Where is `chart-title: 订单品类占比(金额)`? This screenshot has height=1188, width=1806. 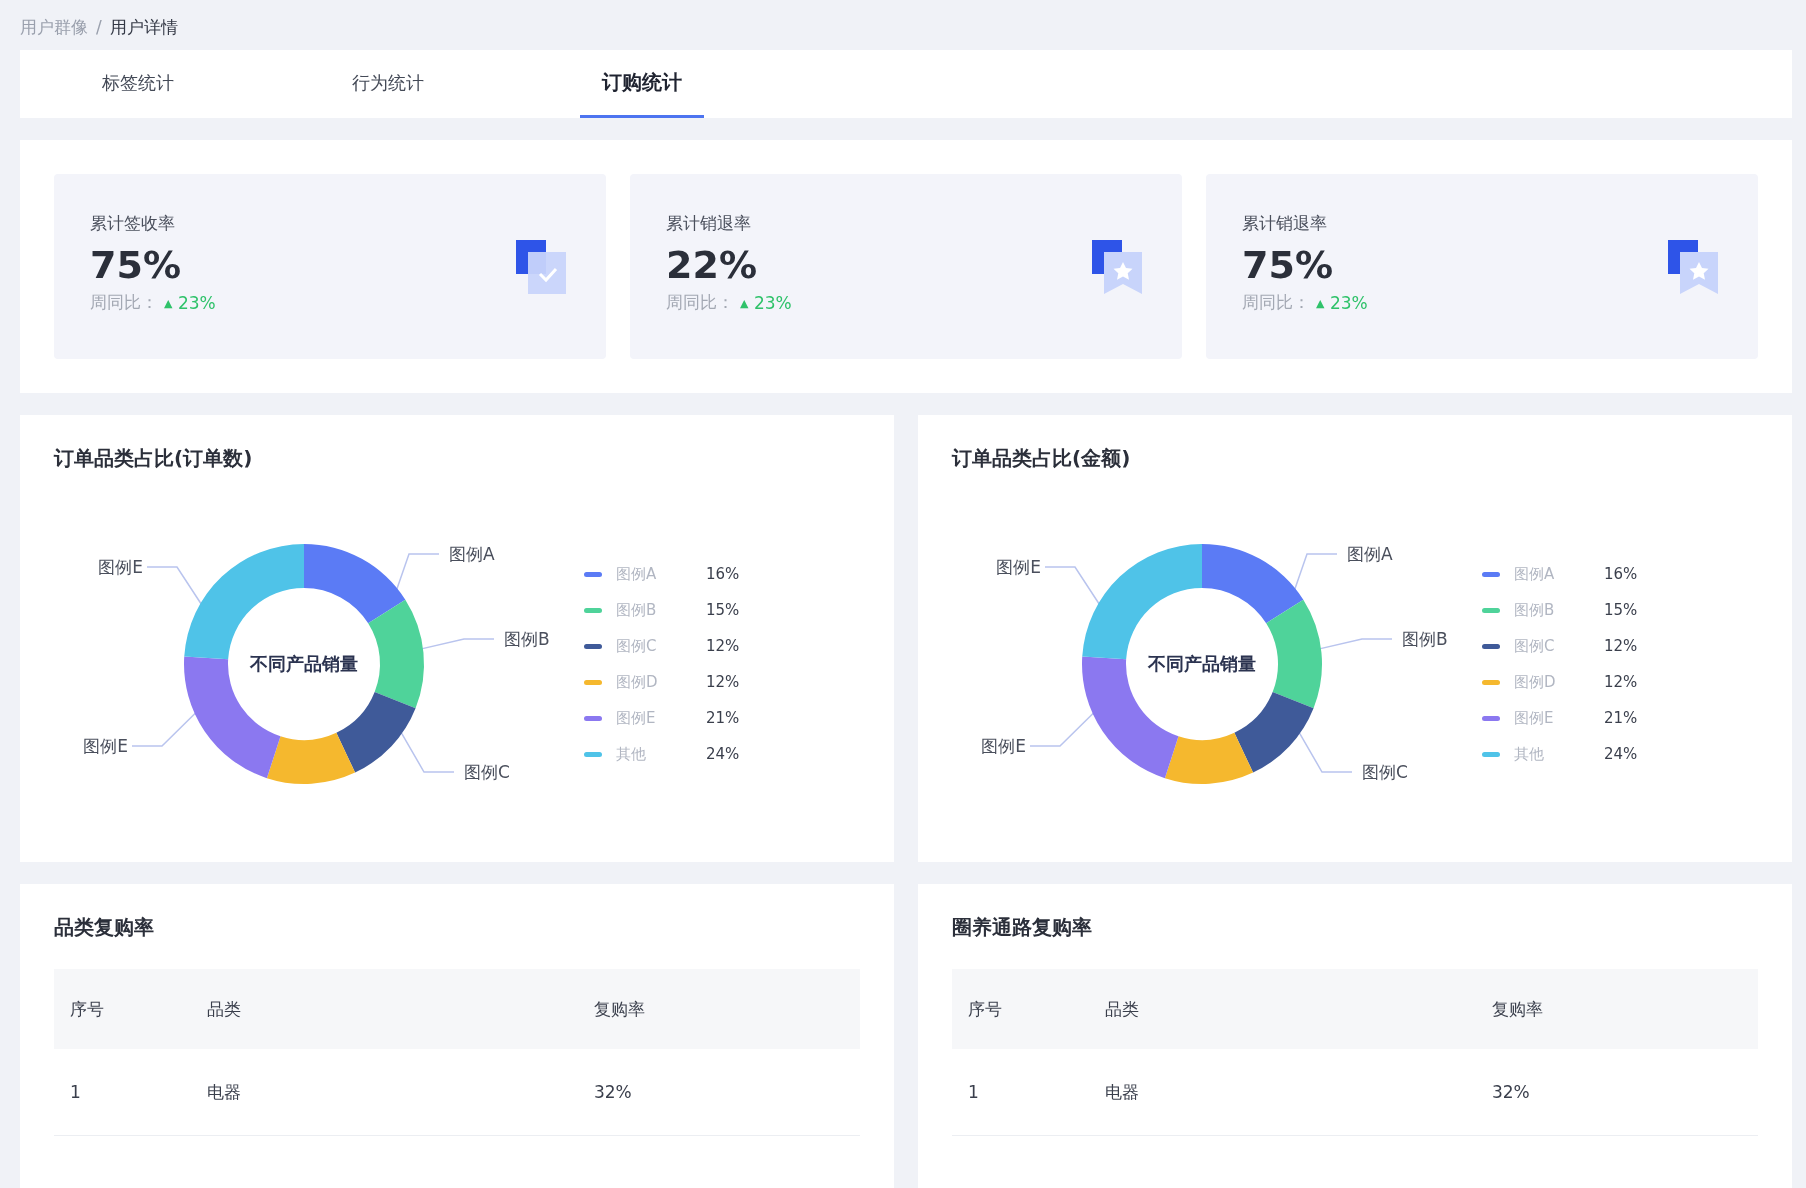 chart-title: 订单品类占比(金额) is located at coordinates (1042, 458).